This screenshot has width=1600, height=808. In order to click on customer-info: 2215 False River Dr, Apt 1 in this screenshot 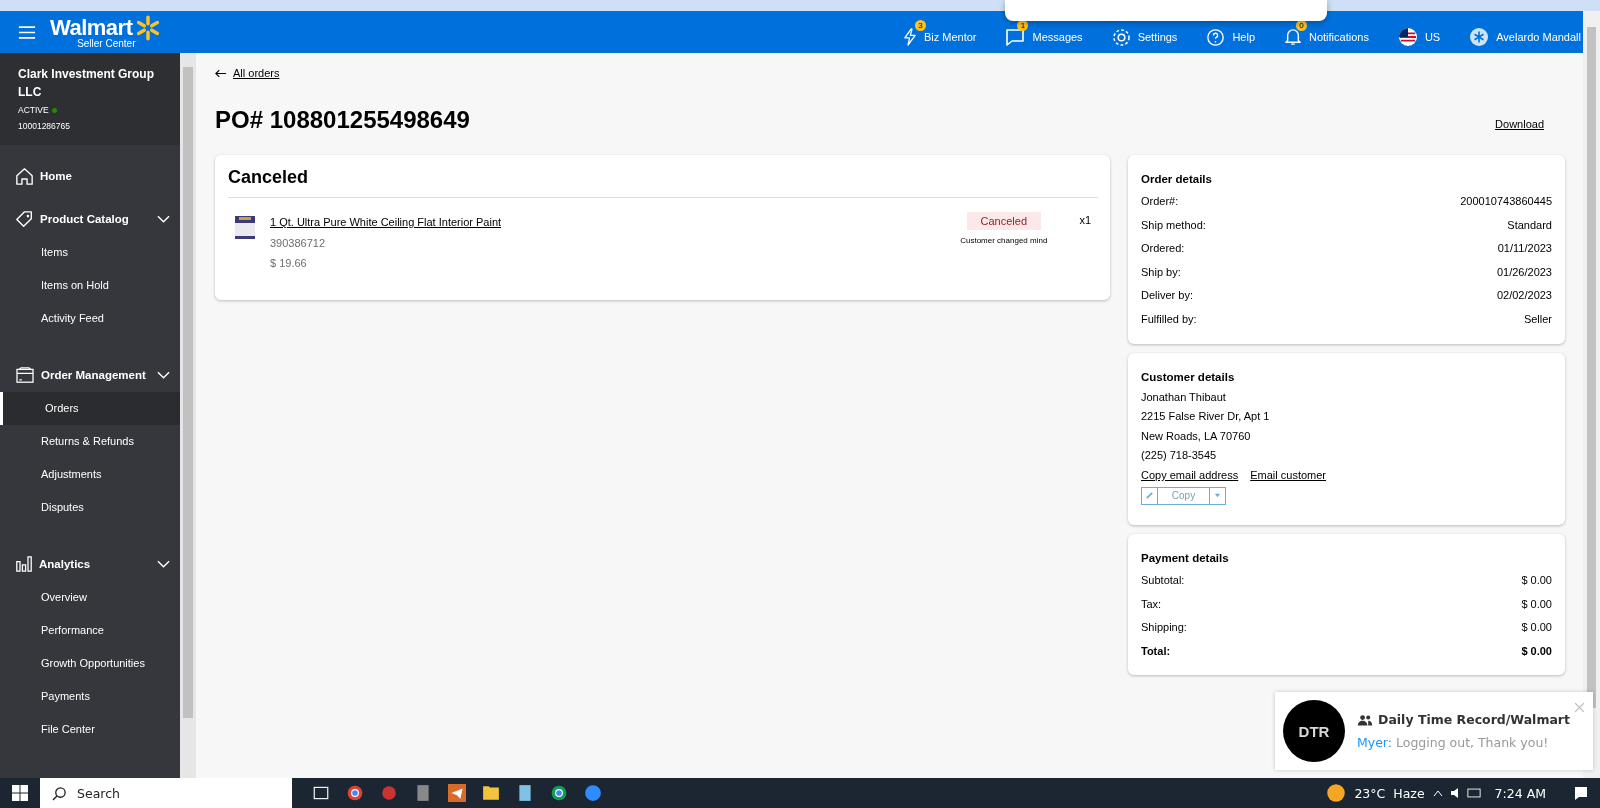, I will do `click(1206, 417)`.